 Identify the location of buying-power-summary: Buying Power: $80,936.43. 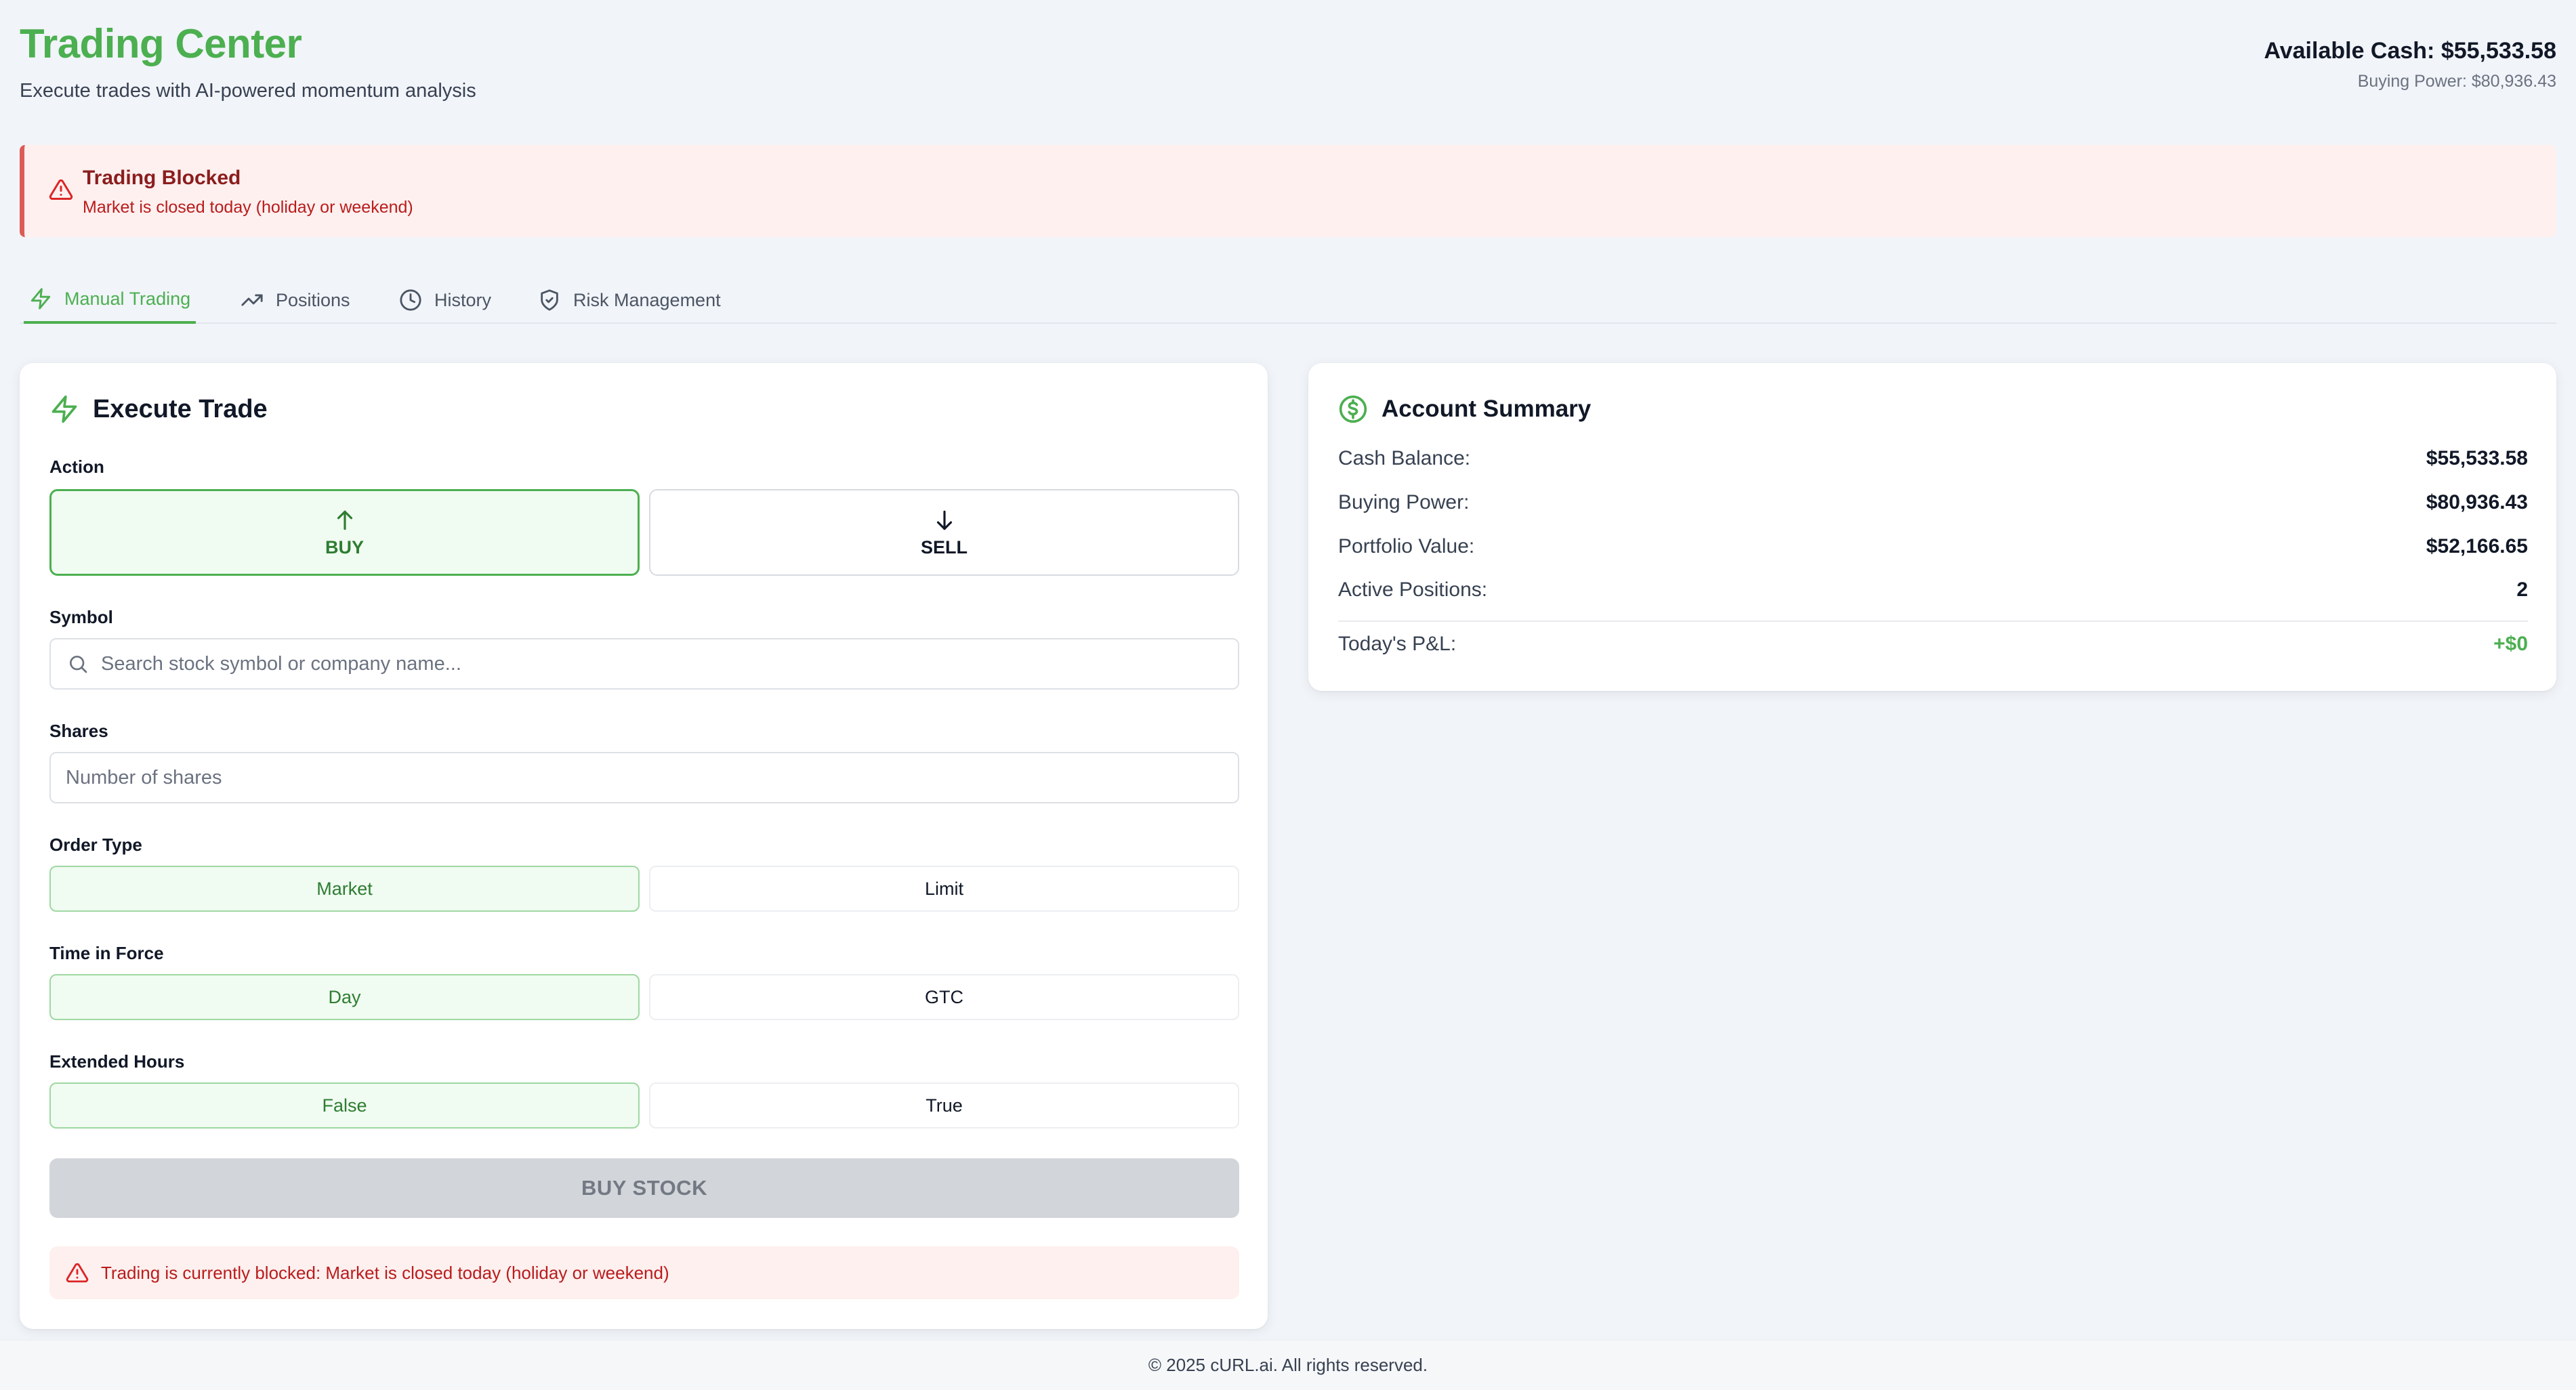
(2456, 81).